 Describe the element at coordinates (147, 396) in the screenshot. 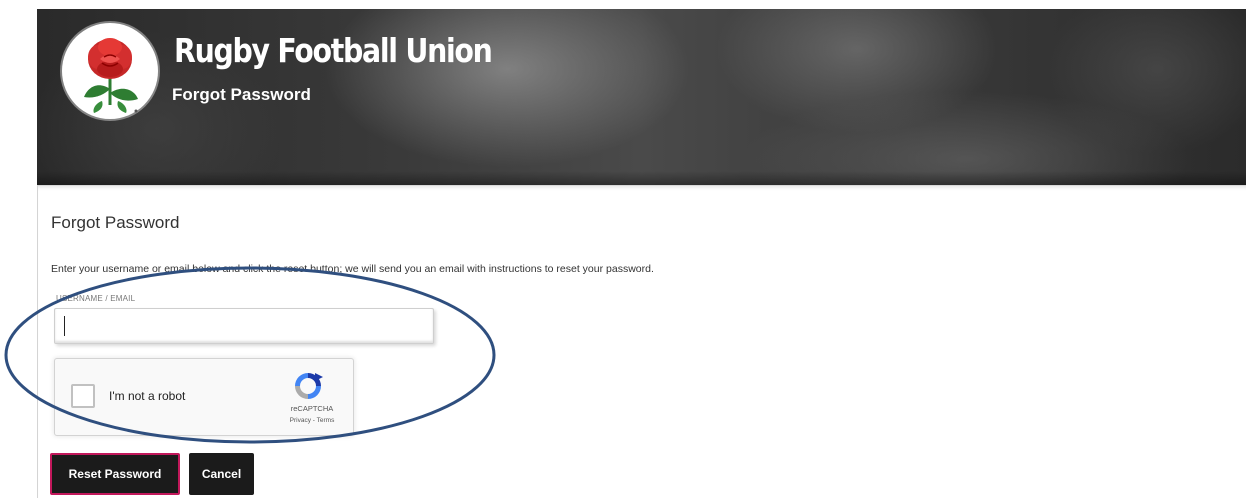

I see `recaptcha-label: I'm not a robot` at that location.